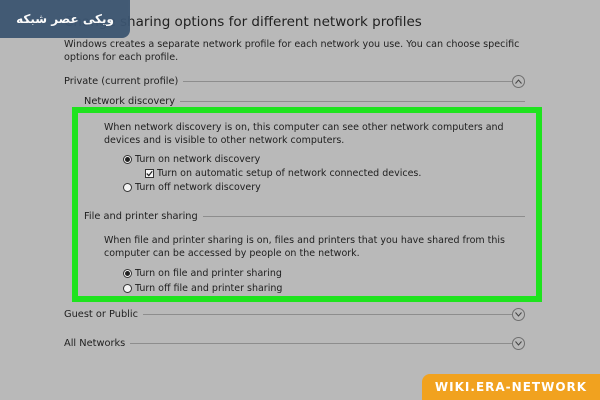 This screenshot has width=600, height=400. What do you see at coordinates (141, 216) in the screenshot?
I see `file-sharing-heading: File and printer sharing` at bounding box center [141, 216].